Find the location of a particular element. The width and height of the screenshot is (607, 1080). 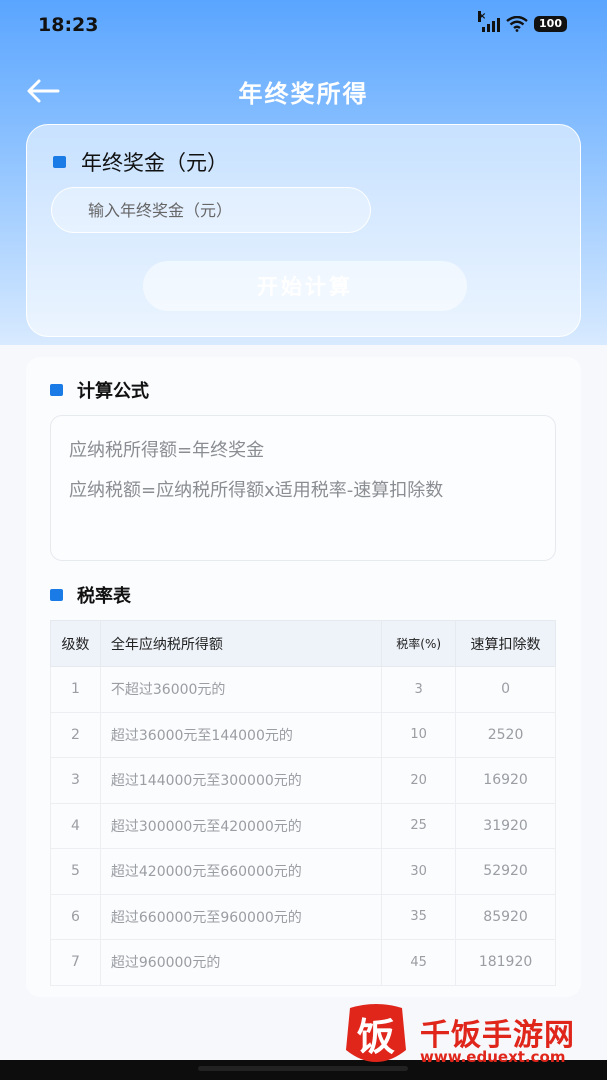

status-bar: 18:23 × 100 is located at coordinates (303, 27).